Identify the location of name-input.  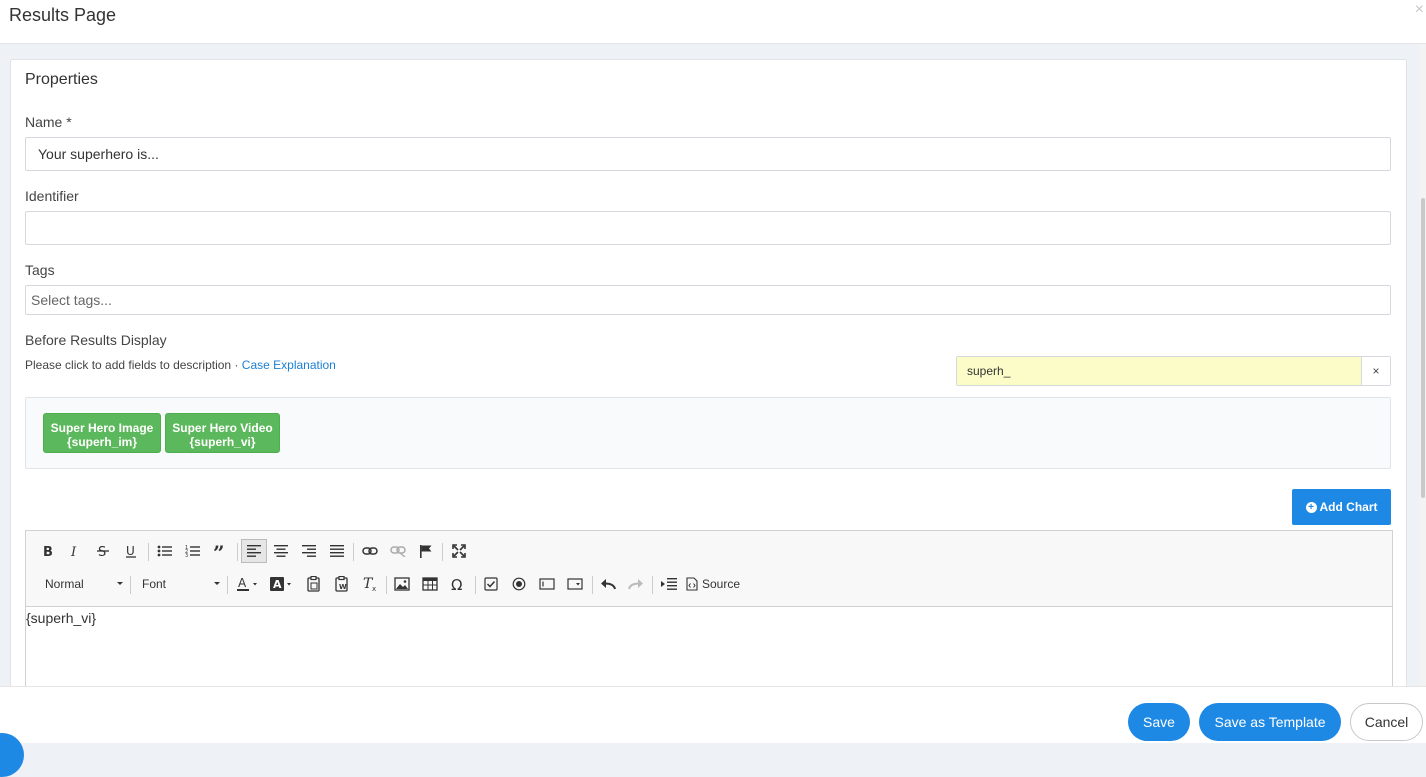
(708, 154).